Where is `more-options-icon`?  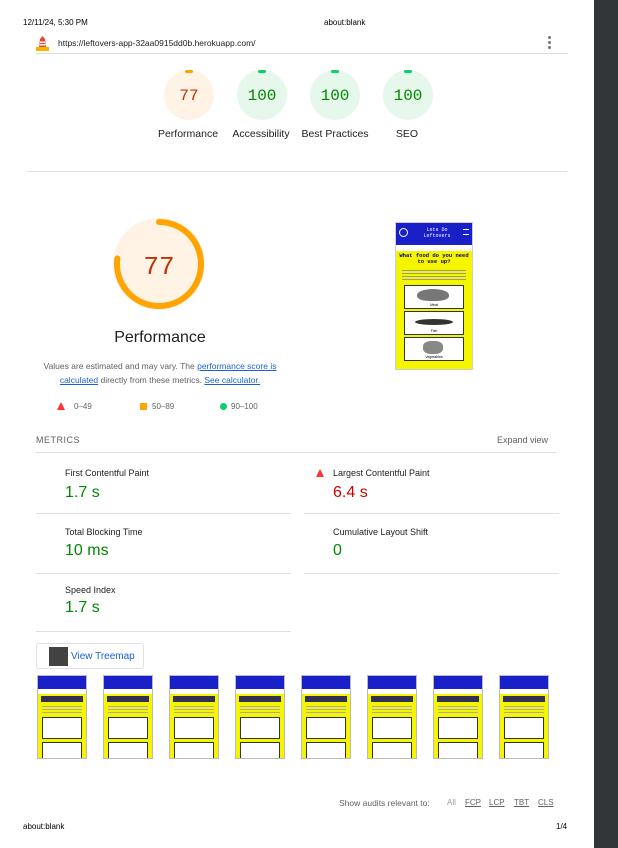
more-options-icon is located at coordinates (550, 43).